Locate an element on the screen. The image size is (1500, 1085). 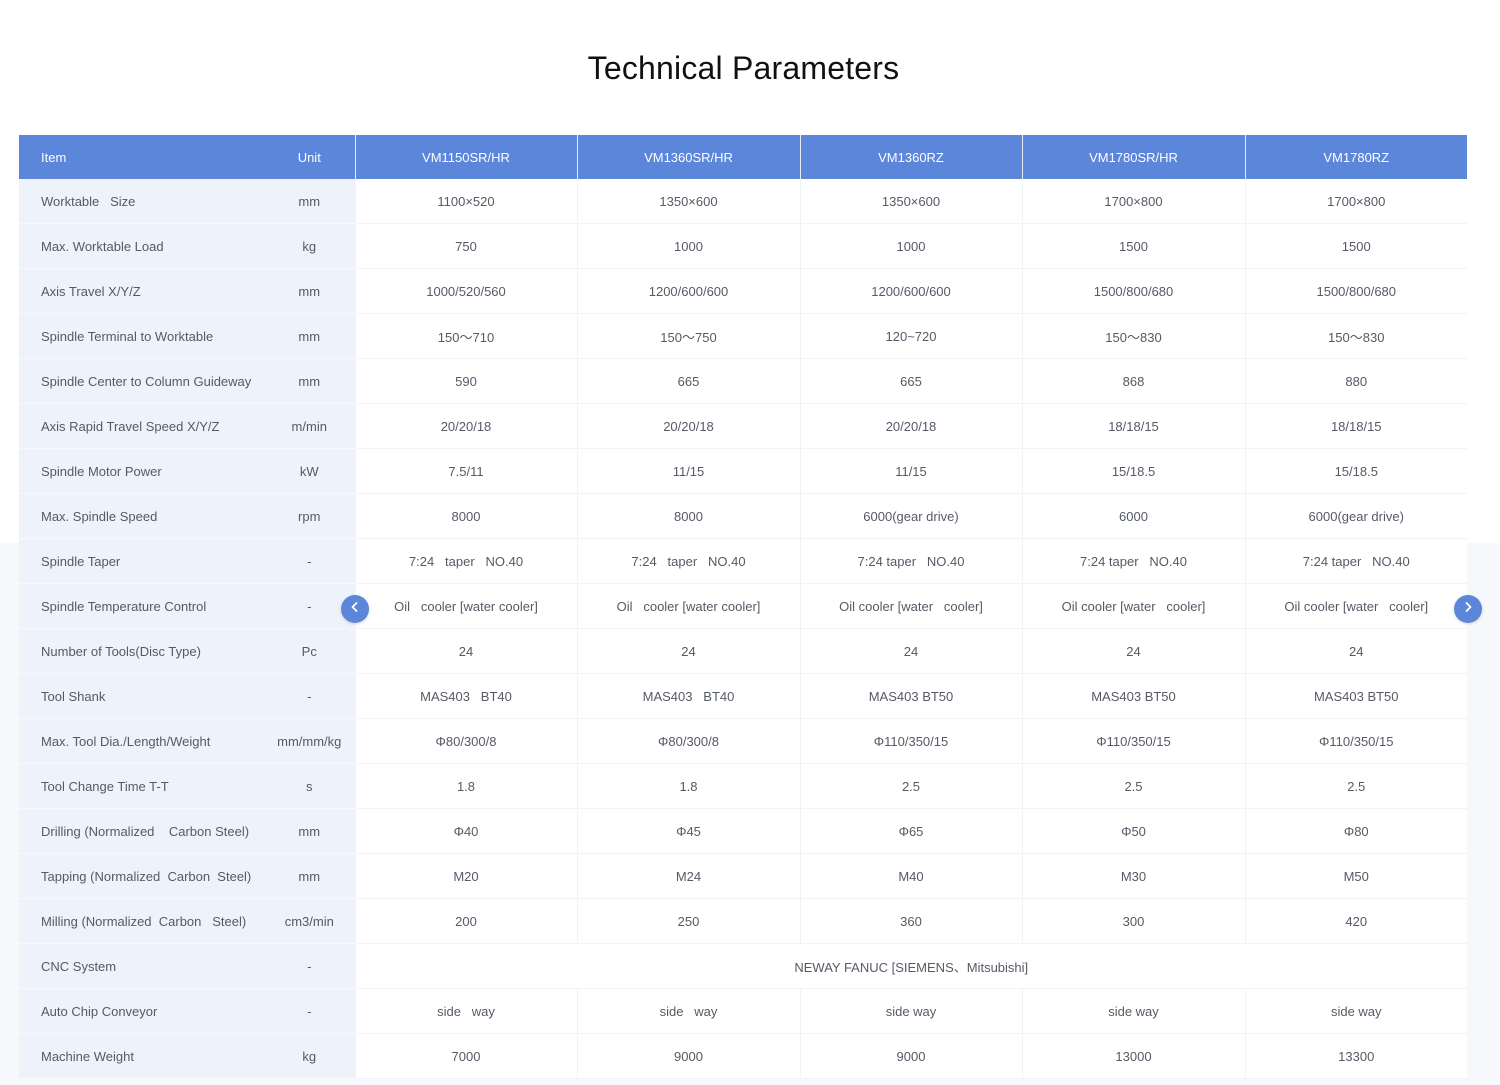
row-value: 1100×520 is located at coordinates (465, 201).